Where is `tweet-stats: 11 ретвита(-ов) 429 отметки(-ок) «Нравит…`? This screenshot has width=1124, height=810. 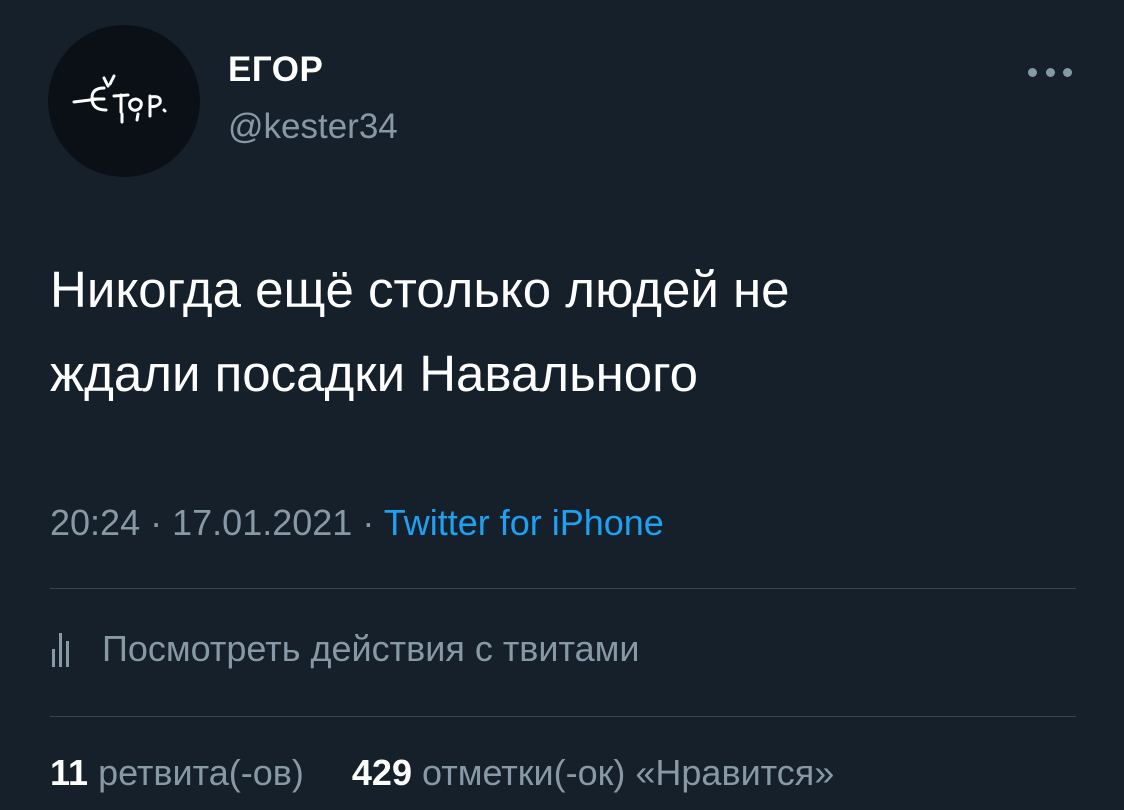 tweet-stats: 11 ретвита(-ов) 429 отметки(-ок) «Нравит… is located at coordinates (442, 773).